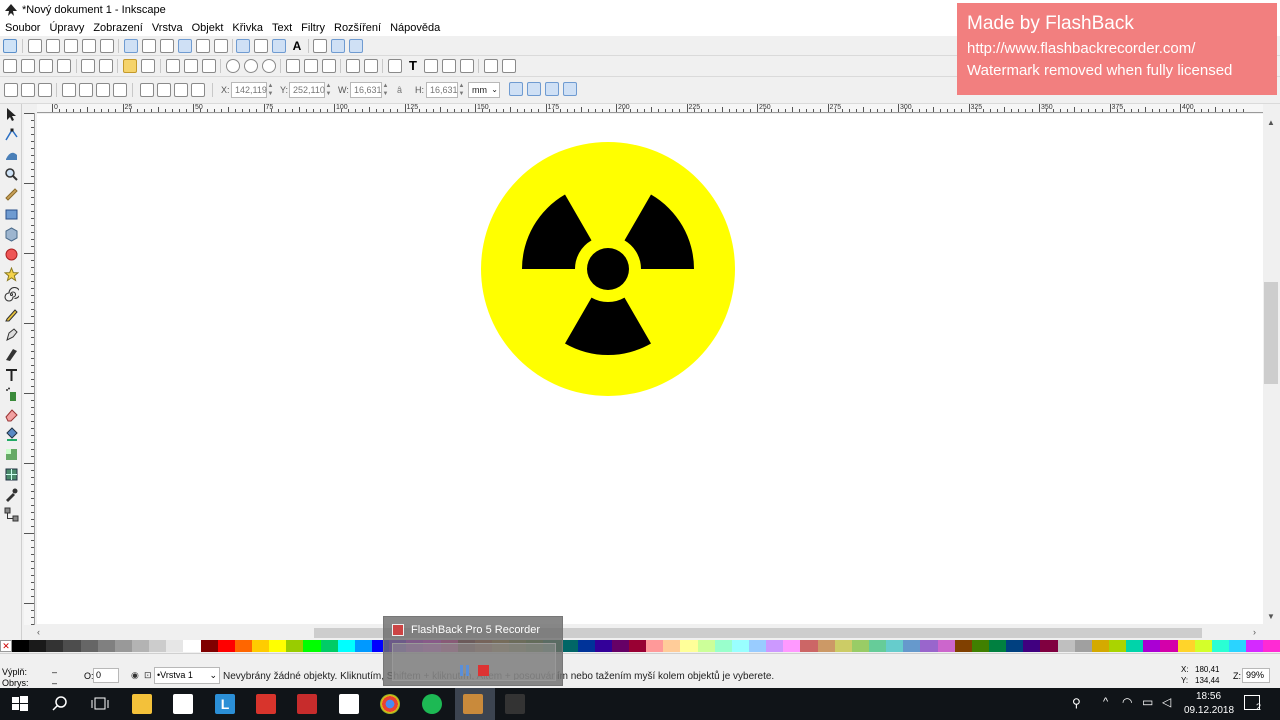  Describe the element at coordinates (251, 66) in the screenshot. I see `zoom-drawing-icon` at that location.